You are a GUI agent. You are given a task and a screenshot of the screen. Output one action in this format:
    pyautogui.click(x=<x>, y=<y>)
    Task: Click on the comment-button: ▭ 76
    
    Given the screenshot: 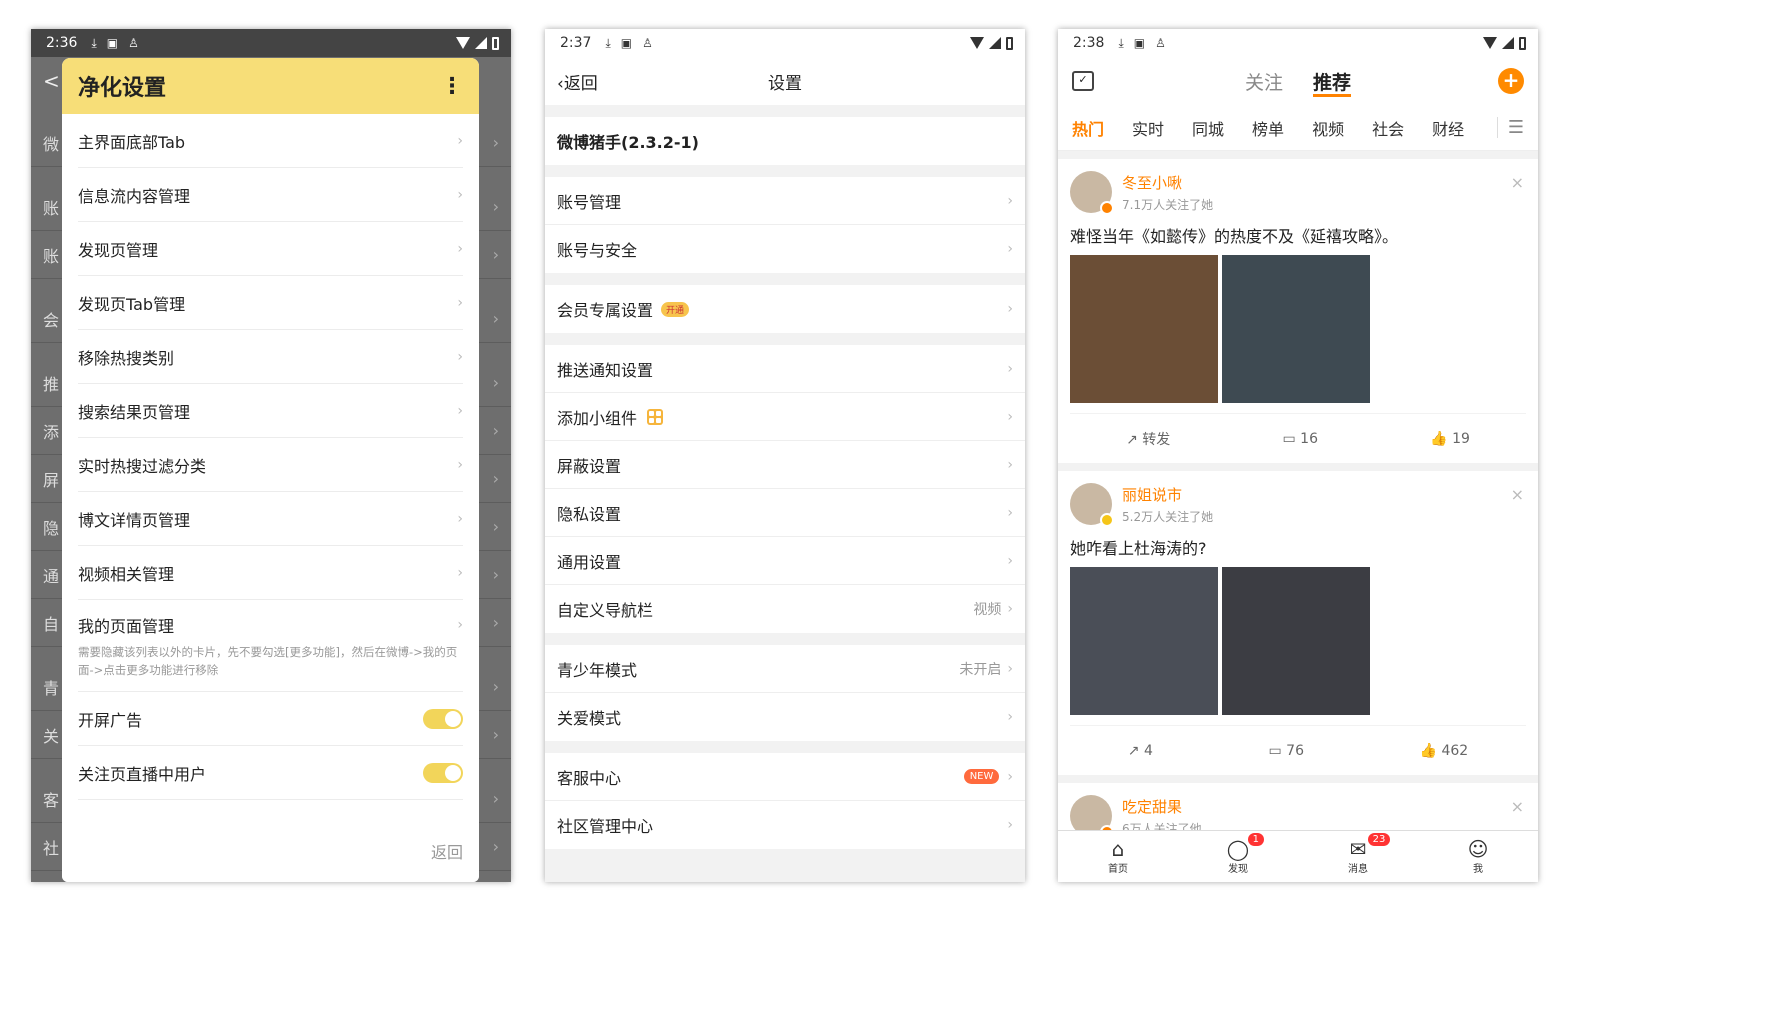 What is the action you would take?
    pyautogui.click(x=1286, y=751)
    